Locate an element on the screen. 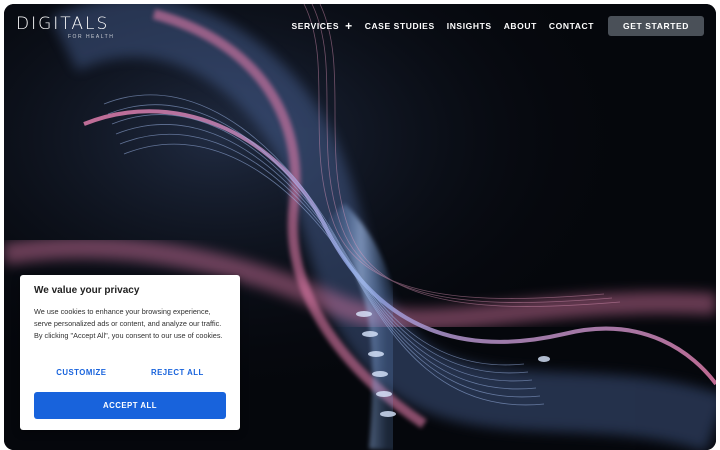 This screenshot has width=720, height=450. nav-item-services: SERVICES + is located at coordinates (322, 26).